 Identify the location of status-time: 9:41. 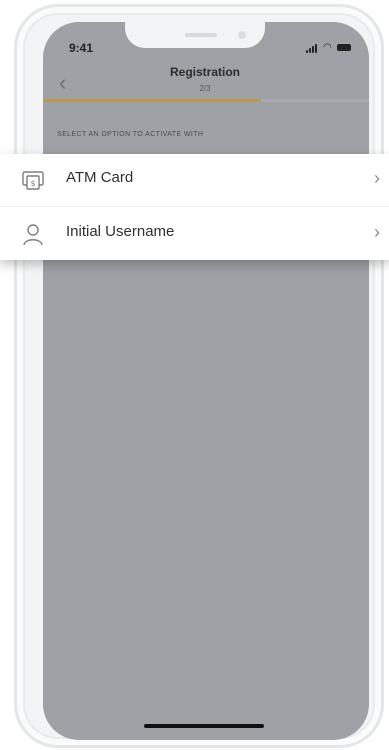
(81, 48).